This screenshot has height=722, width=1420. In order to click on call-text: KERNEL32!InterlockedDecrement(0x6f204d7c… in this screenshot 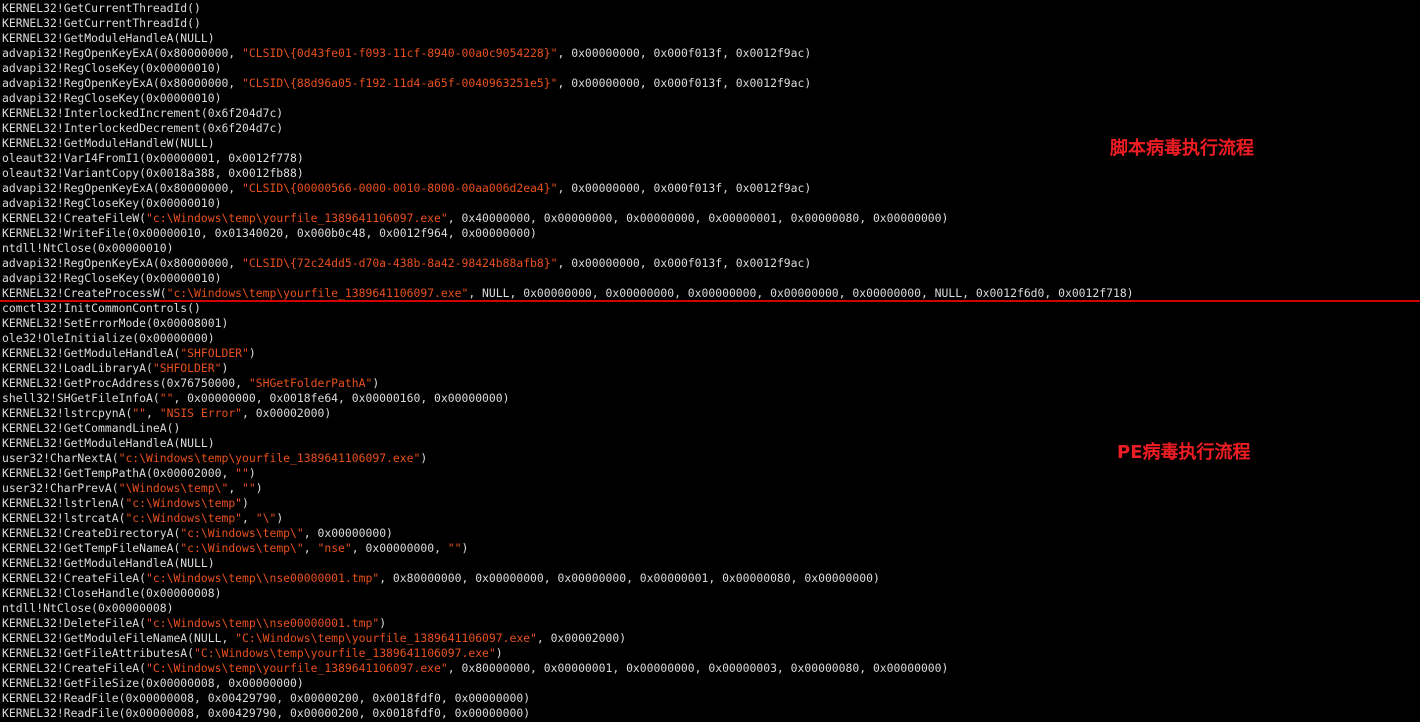, I will do `click(143, 128)`.